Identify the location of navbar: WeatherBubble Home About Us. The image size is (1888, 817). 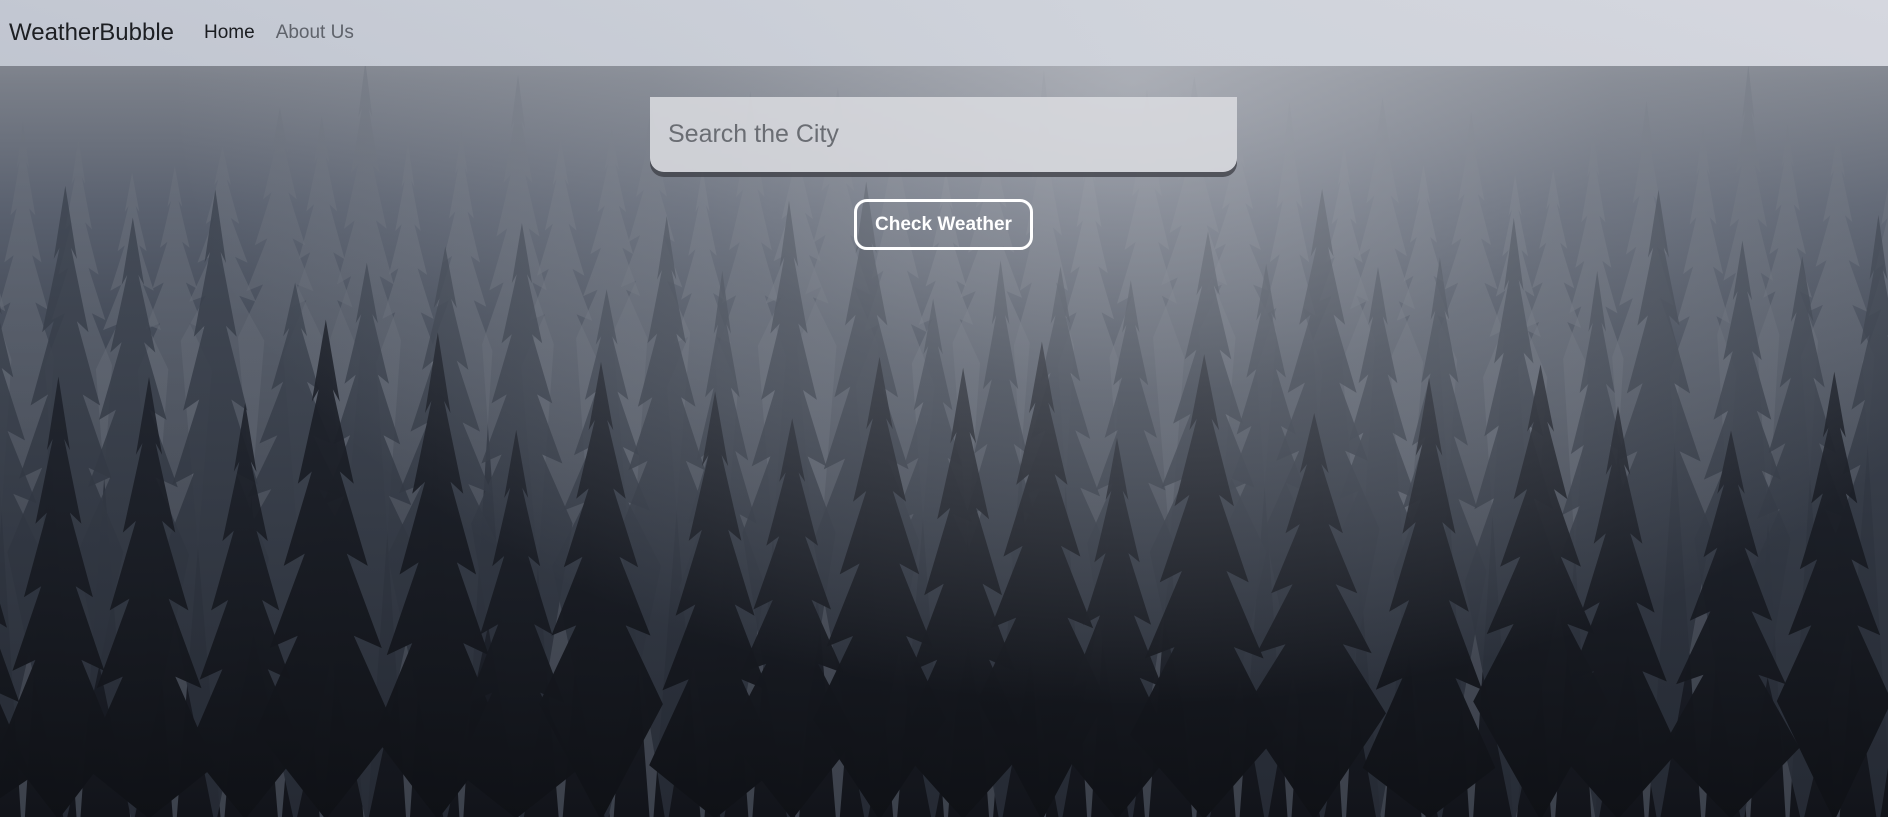
(944, 33).